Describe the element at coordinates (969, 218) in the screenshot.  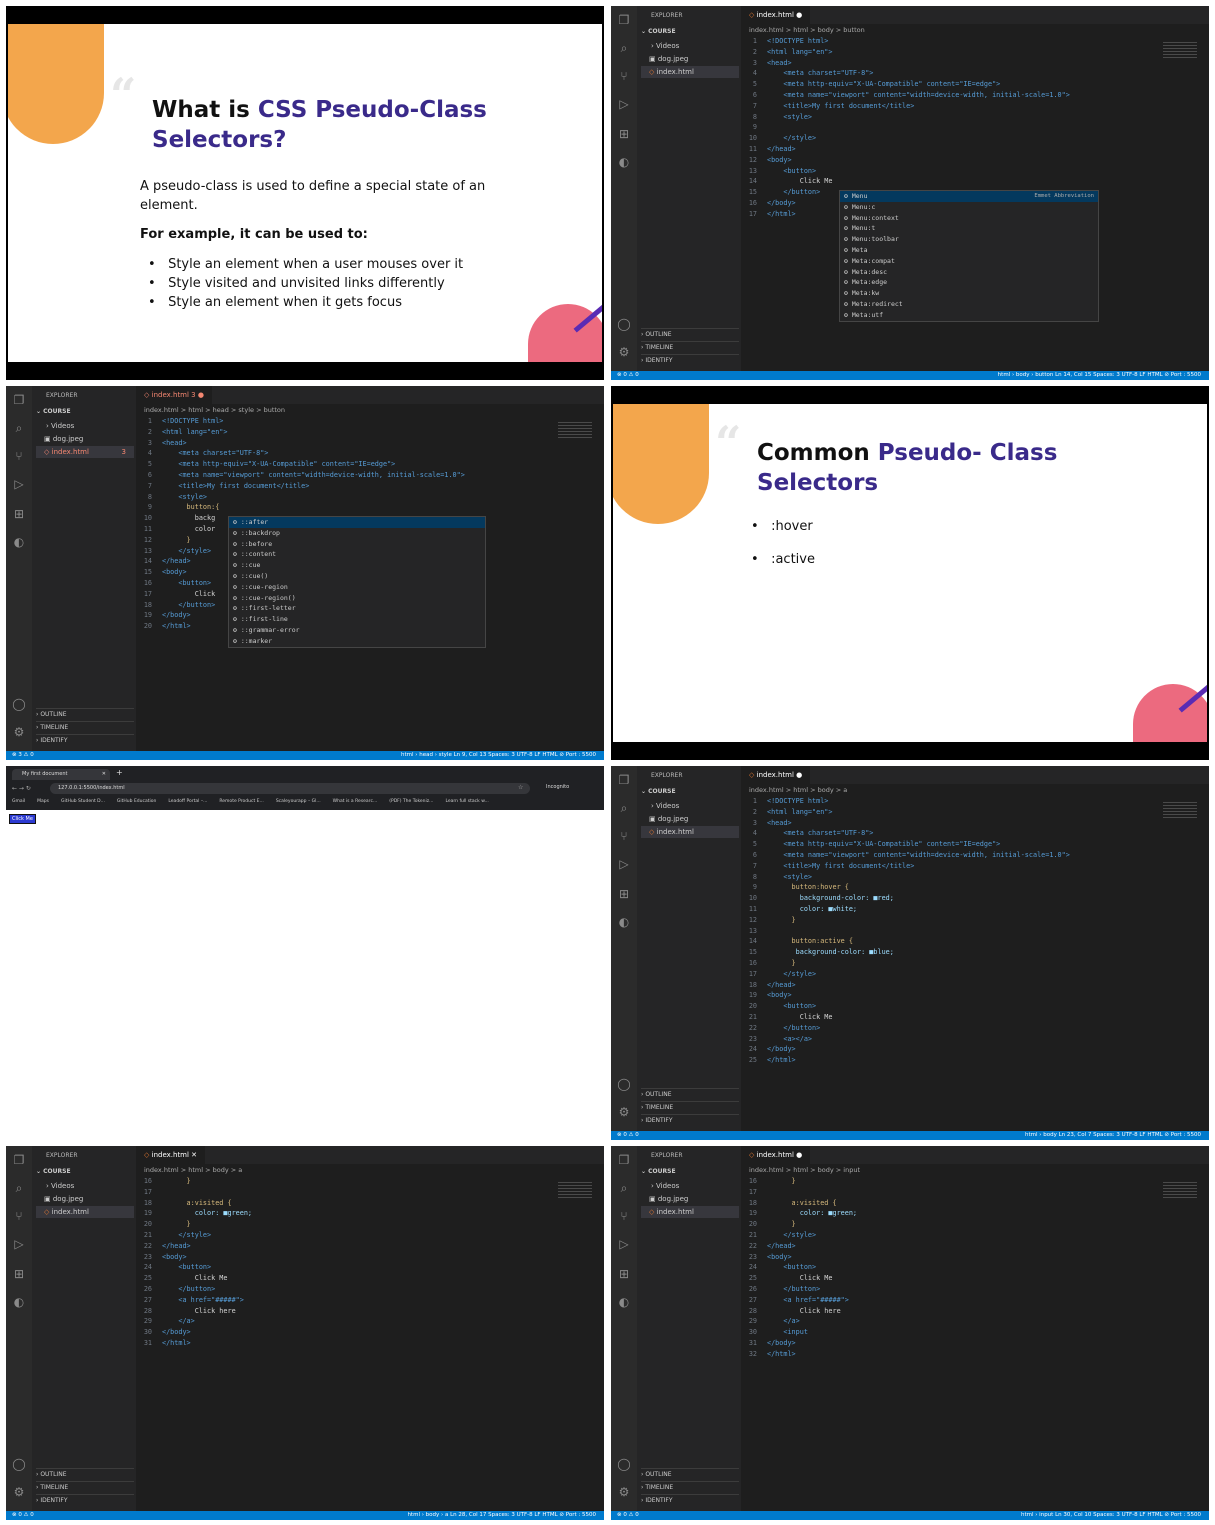
I see `autocomplete-item: ⚙ Menu:context` at that location.